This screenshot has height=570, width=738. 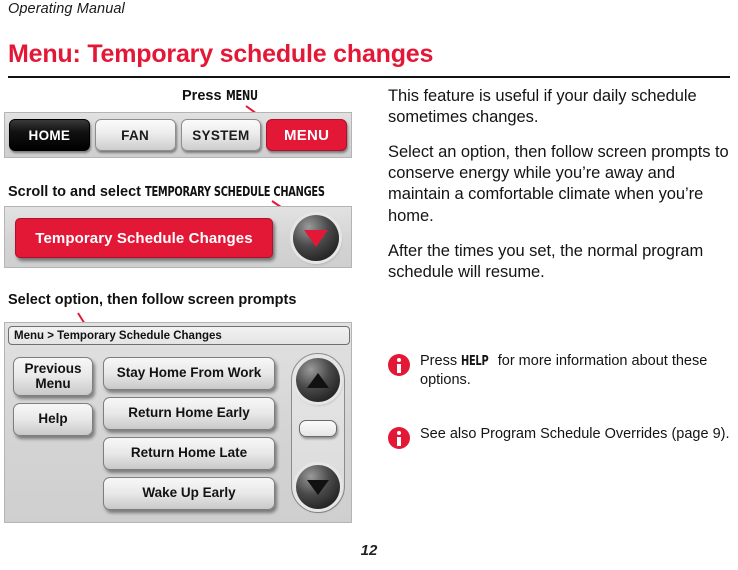 What do you see at coordinates (76, 192) in the screenshot?
I see `callout-prefix: Scroll to and select` at bounding box center [76, 192].